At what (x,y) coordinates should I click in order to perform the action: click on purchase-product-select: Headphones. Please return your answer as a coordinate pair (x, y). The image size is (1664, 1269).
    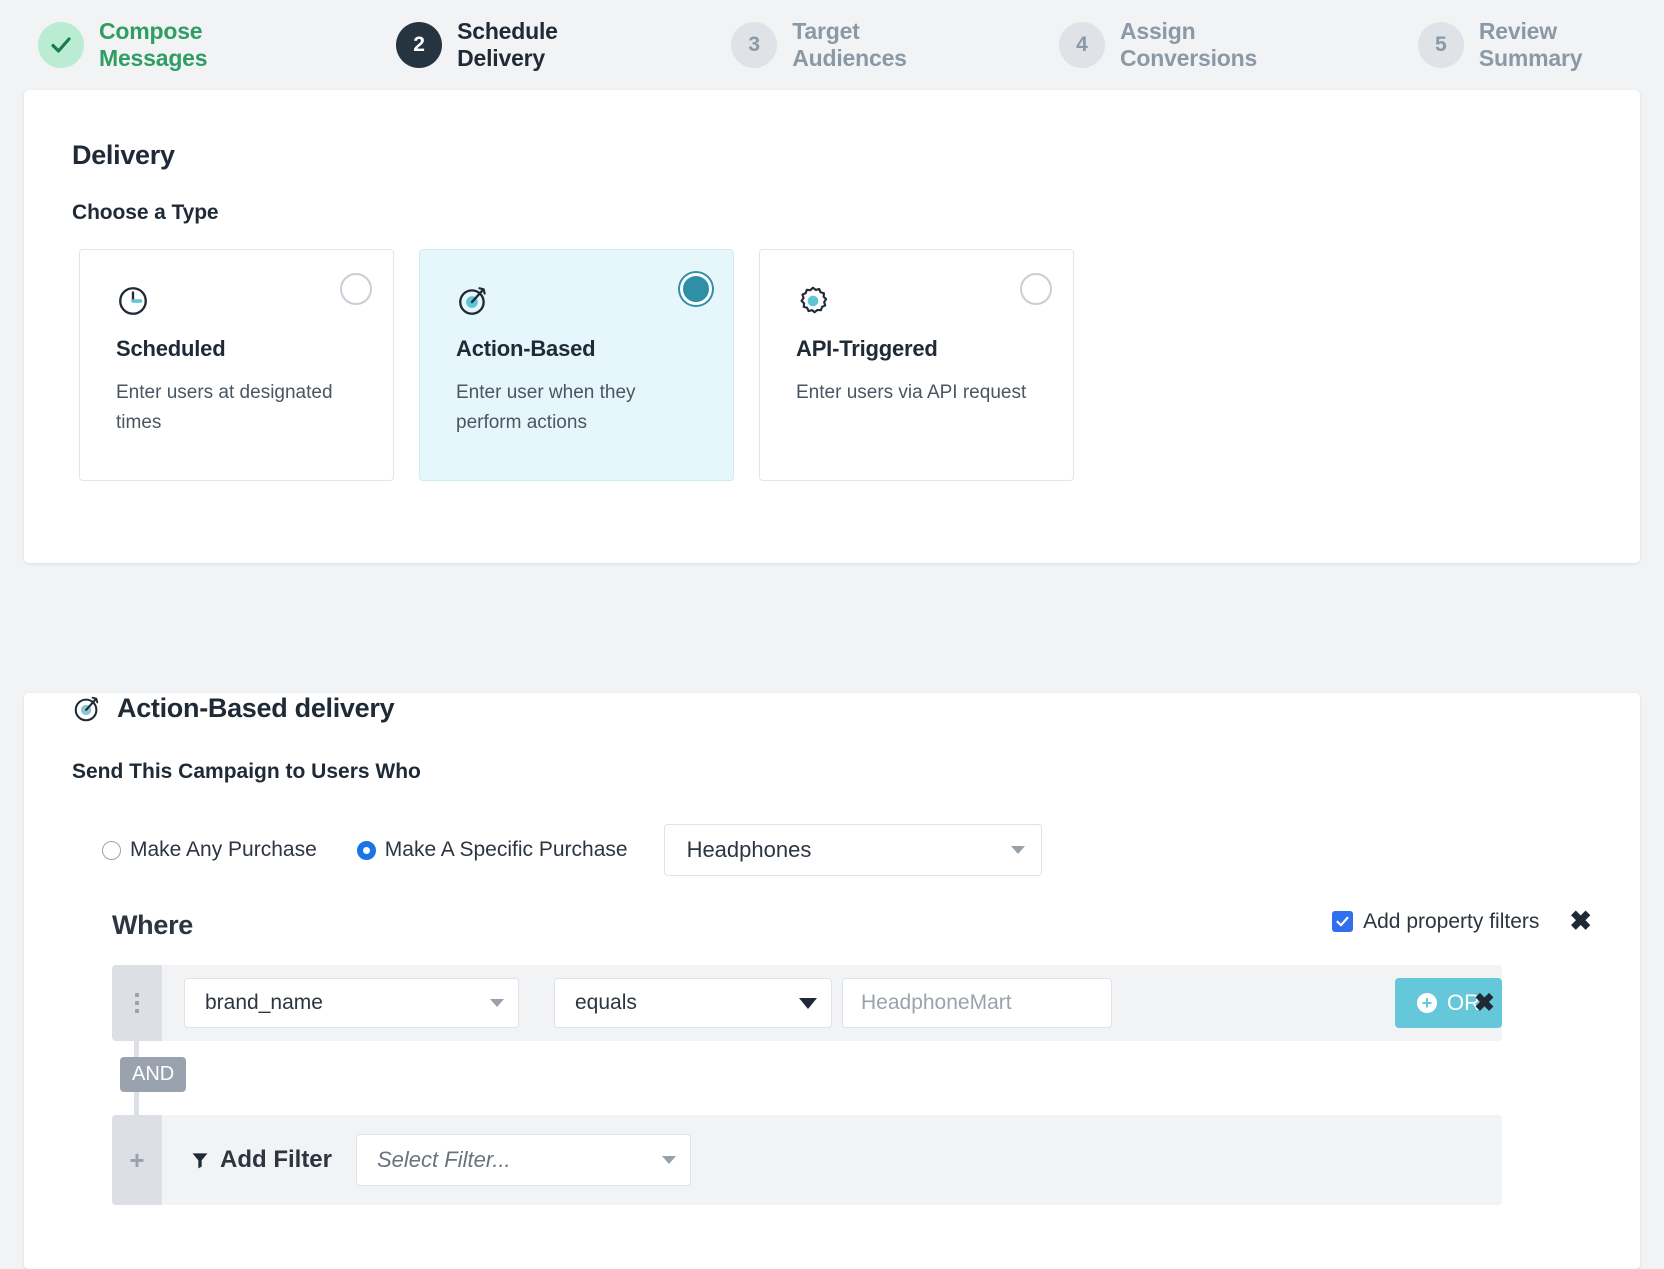
    Looking at the image, I should click on (852, 850).